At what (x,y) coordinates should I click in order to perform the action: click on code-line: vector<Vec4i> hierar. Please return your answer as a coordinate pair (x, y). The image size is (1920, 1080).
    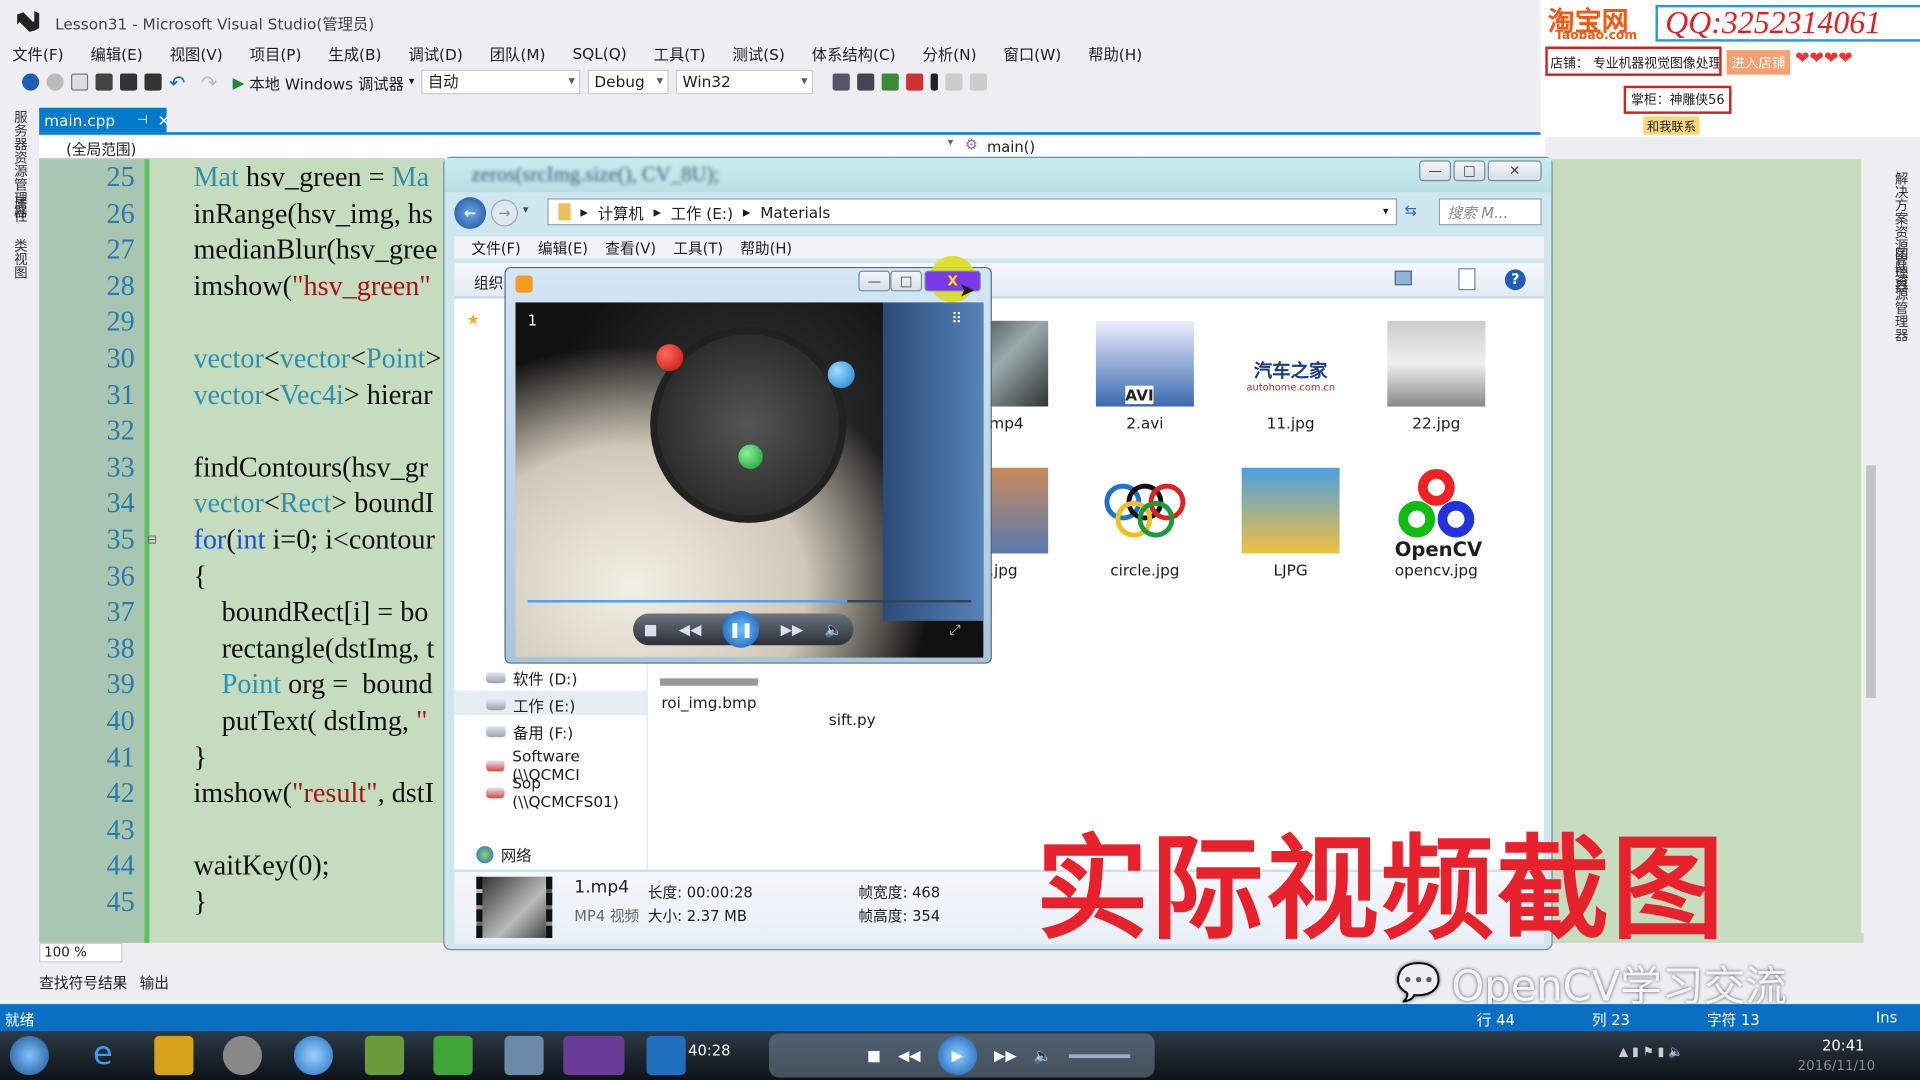
    Looking at the image, I should click on (312, 395).